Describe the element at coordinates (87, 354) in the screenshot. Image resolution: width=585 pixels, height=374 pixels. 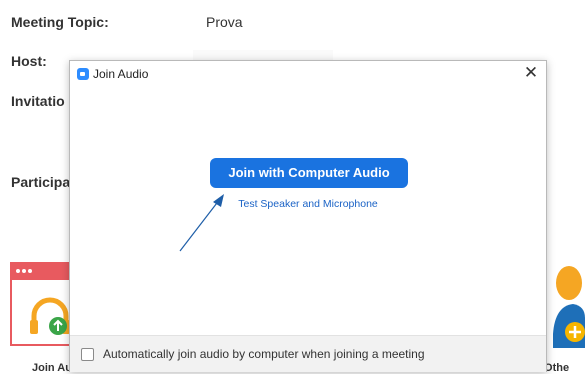
I see `auto-join-checkbox` at that location.